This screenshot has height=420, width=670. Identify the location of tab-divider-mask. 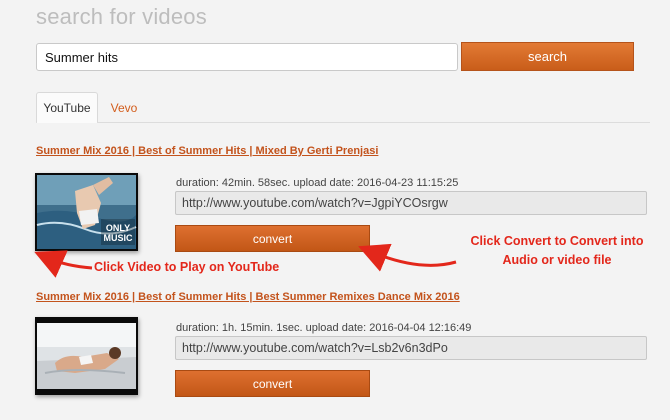
(67, 122).